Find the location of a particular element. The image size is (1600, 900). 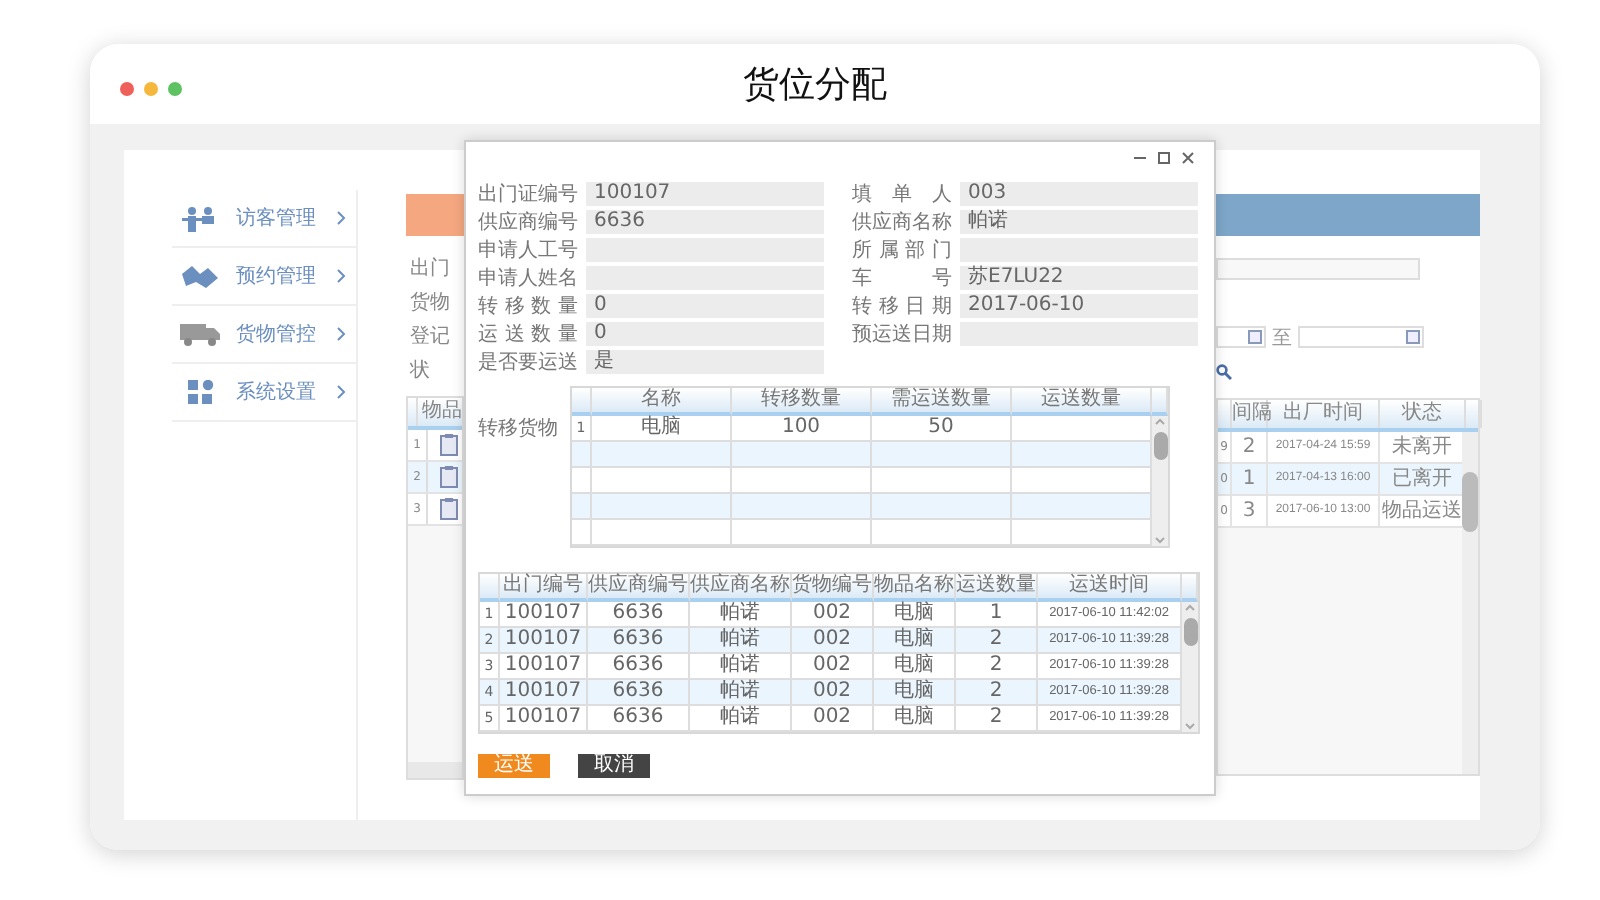

form-label: 状 is located at coordinates (421, 371).